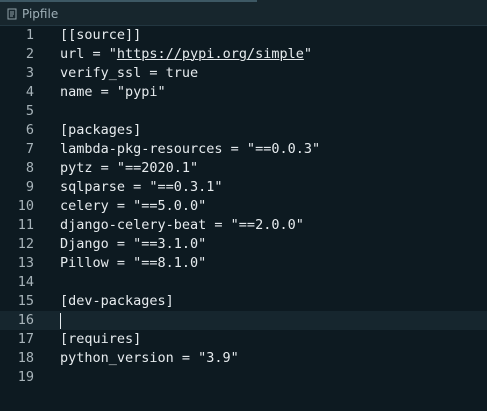 The height and width of the screenshot is (411, 487). What do you see at coordinates (25, 320) in the screenshot?
I see `line-number: 16` at bounding box center [25, 320].